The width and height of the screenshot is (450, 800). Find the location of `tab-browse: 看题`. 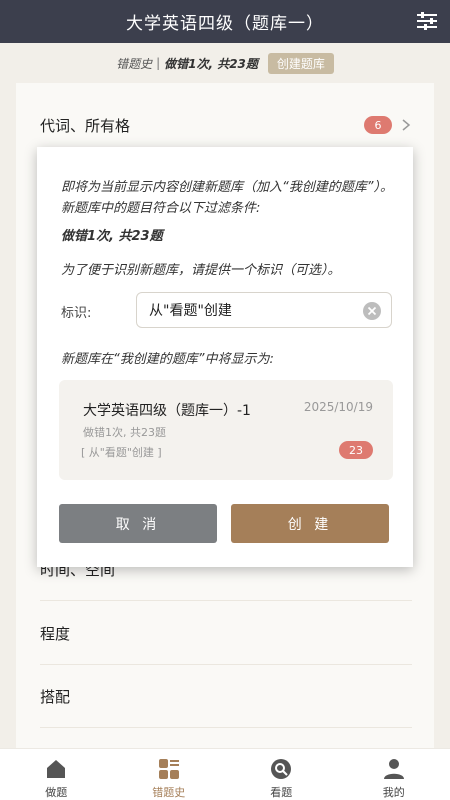

tab-browse: 看题 is located at coordinates (281, 774).